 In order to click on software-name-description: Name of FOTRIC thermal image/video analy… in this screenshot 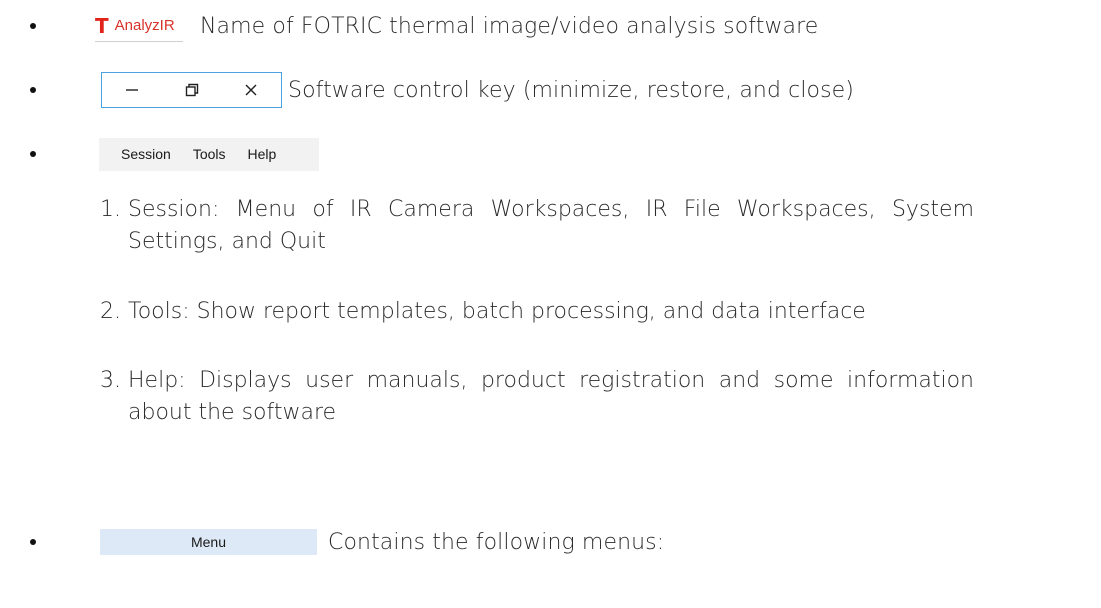, I will do `click(509, 26)`.